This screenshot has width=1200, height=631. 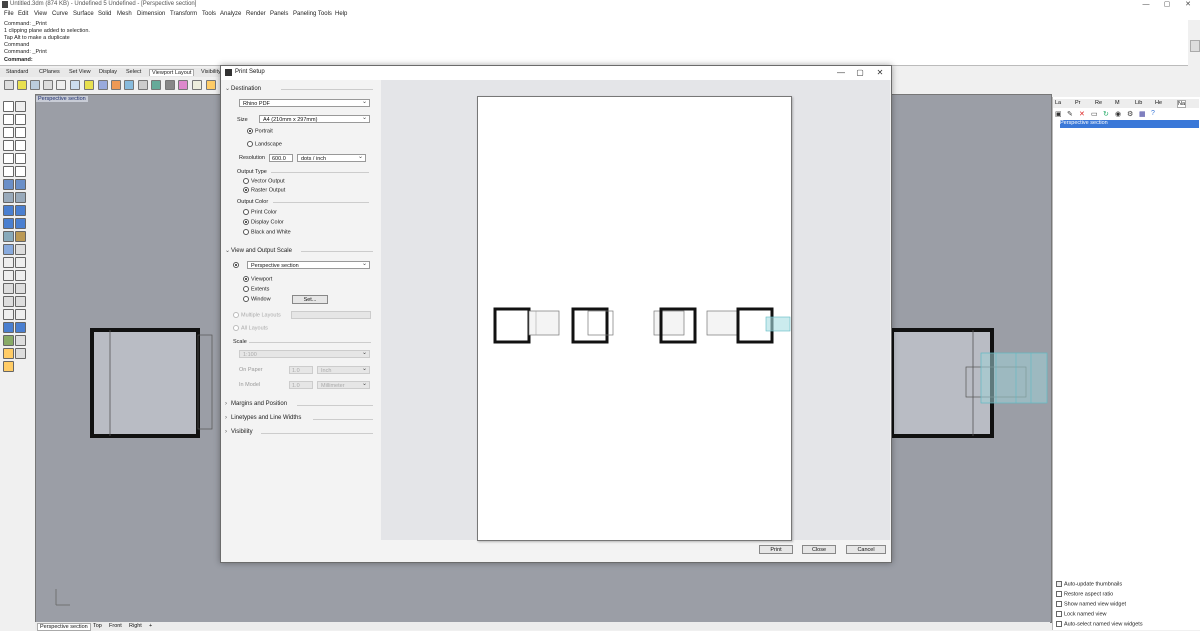 What do you see at coordinates (301, 385) in the screenshot?
I see `in-model-input: 1.0` at bounding box center [301, 385].